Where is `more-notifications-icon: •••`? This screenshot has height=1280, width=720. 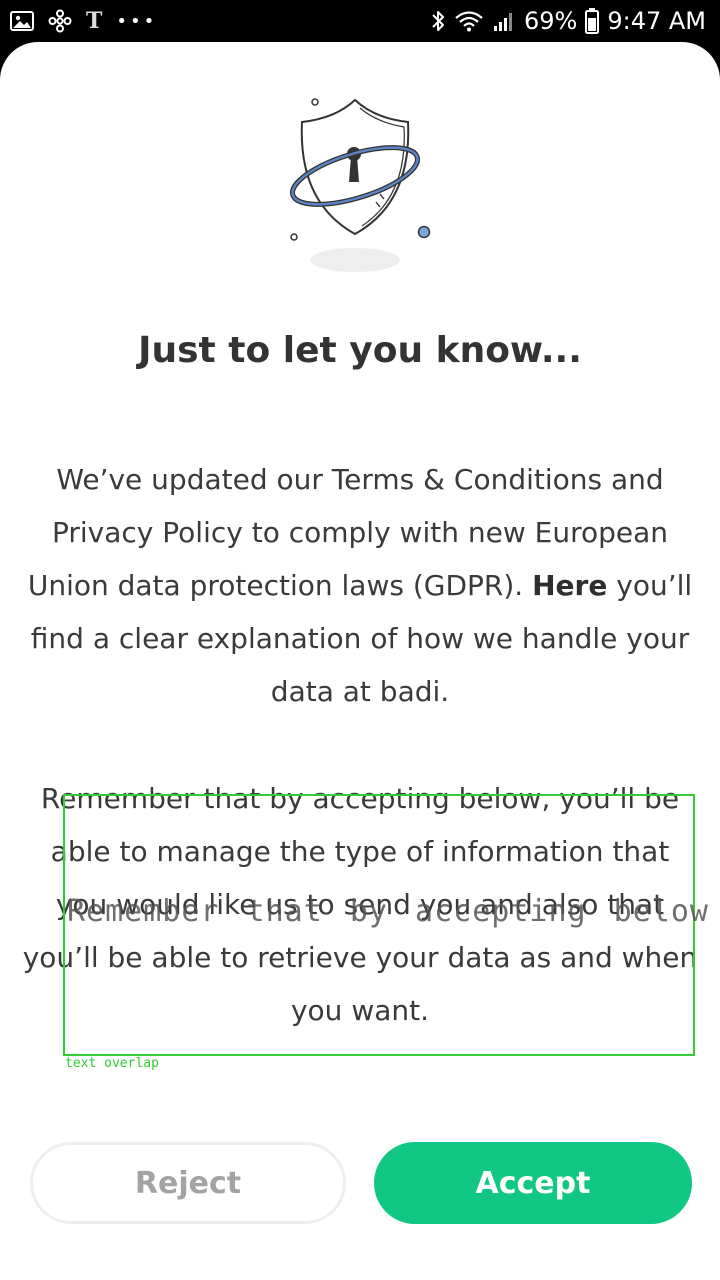
more-notifications-icon: ••• is located at coordinates (137, 21).